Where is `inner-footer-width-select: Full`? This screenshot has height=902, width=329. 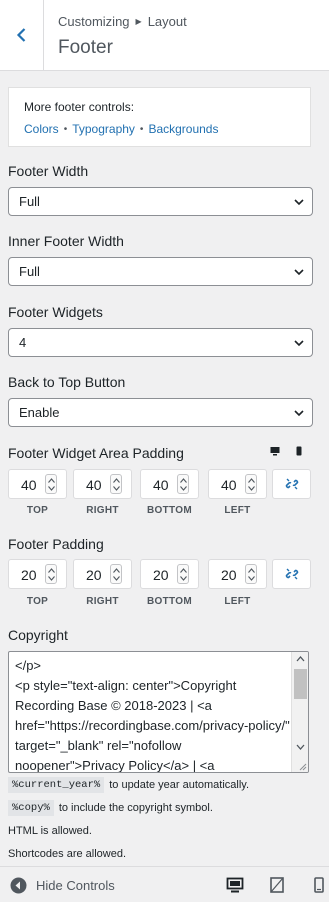 inner-footer-width-select: Full is located at coordinates (160, 271).